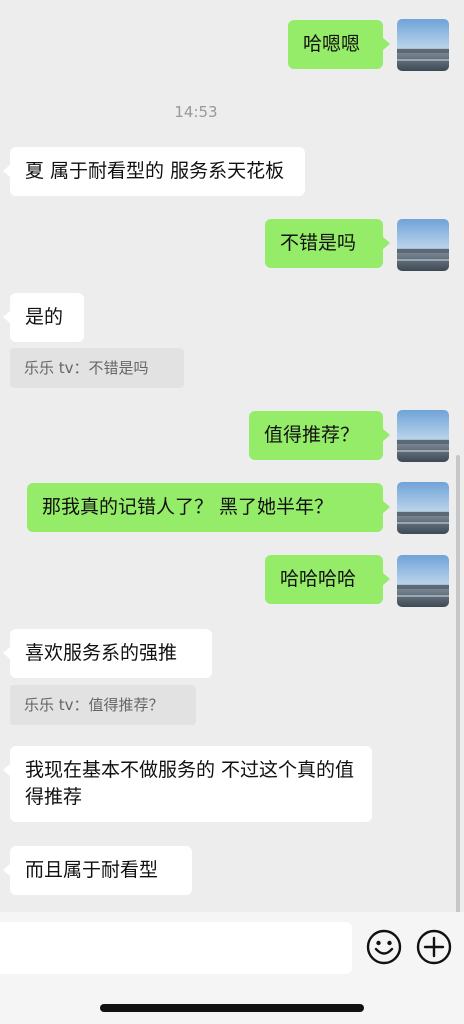 This screenshot has width=464, height=1024. Describe the element at coordinates (176, 948) in the screenshot. I see `message-input` at that location.